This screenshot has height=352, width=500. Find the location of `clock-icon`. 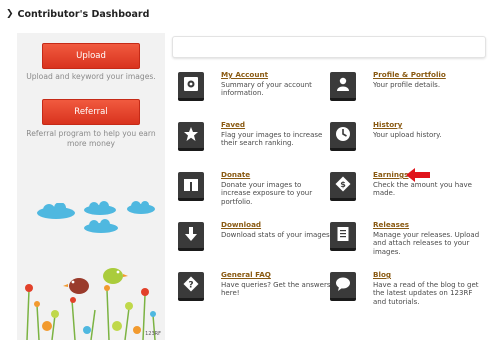

clock-icon is located at coordinates (343, 136).